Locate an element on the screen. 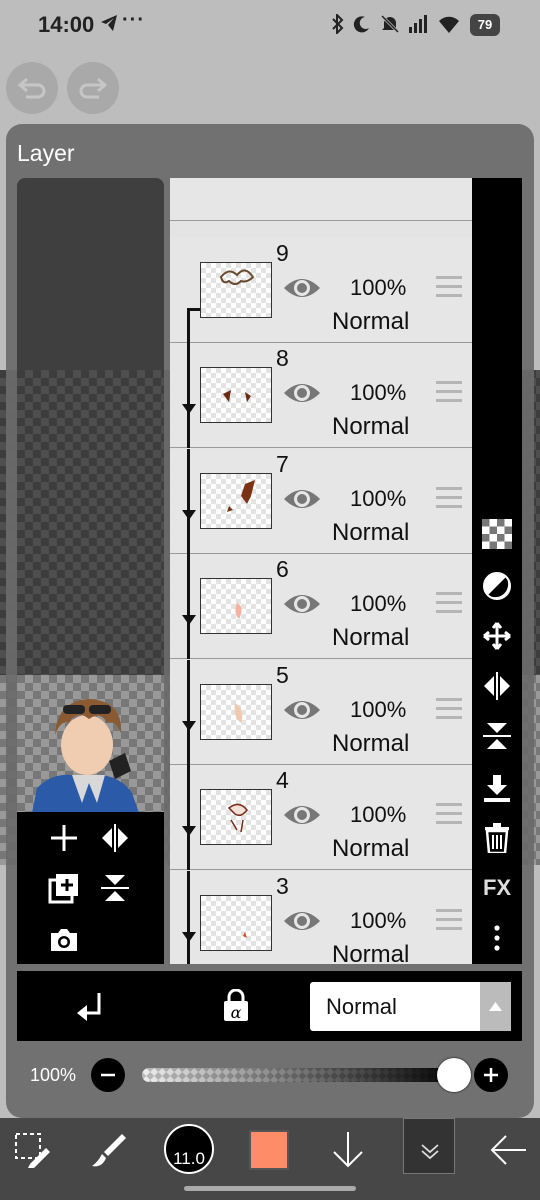 The width and height of the screenshot is (540, 1200). opacity-value: 100% is located at coordinates (53, 1075).